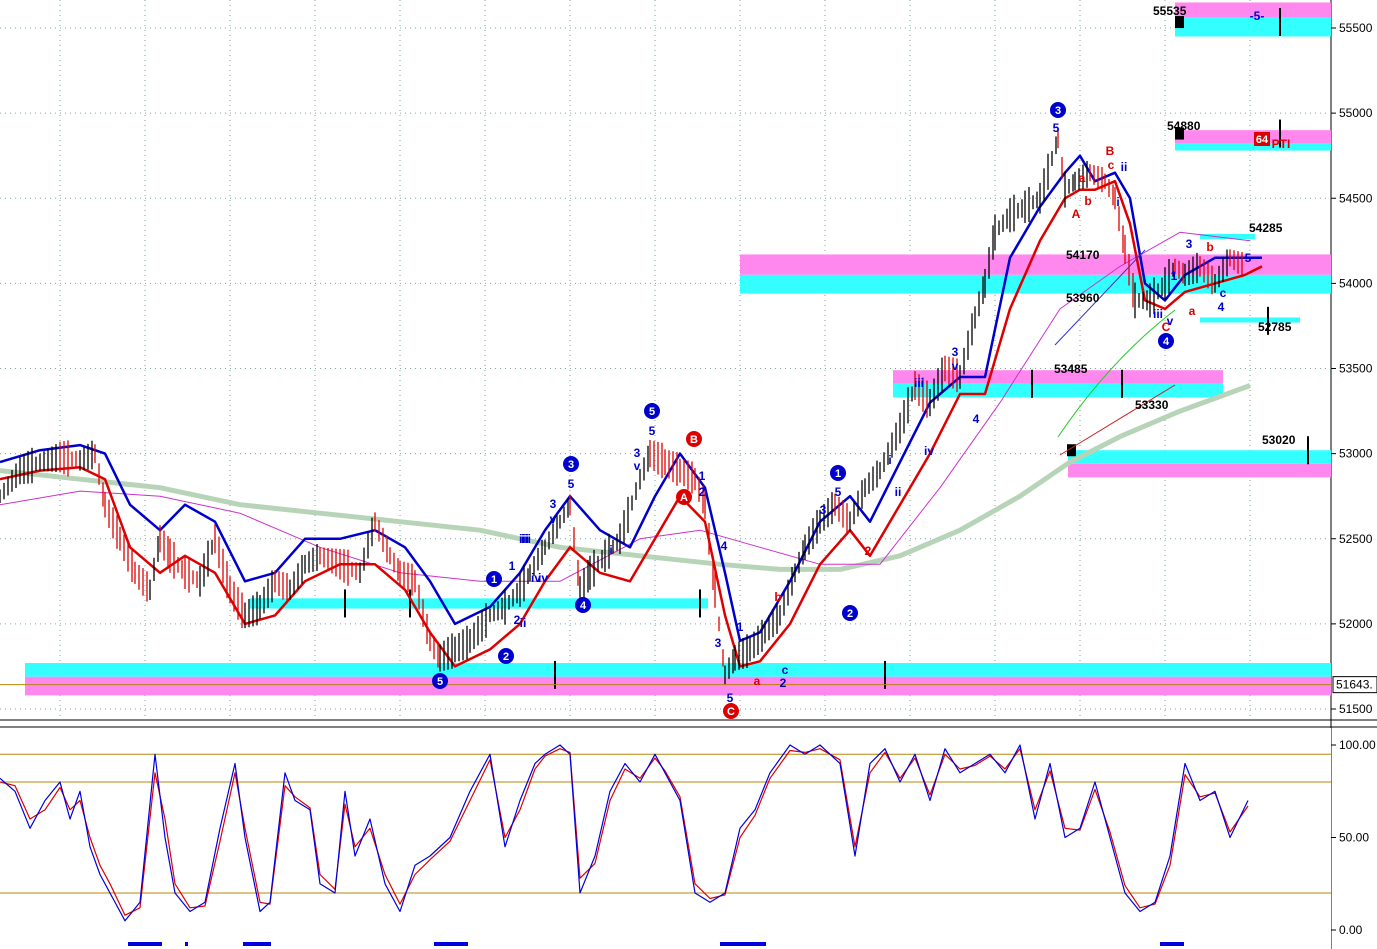 The image size is (1377, 949). I want to click on osc-y-tick-label: 0.00, so click(1351, 930).